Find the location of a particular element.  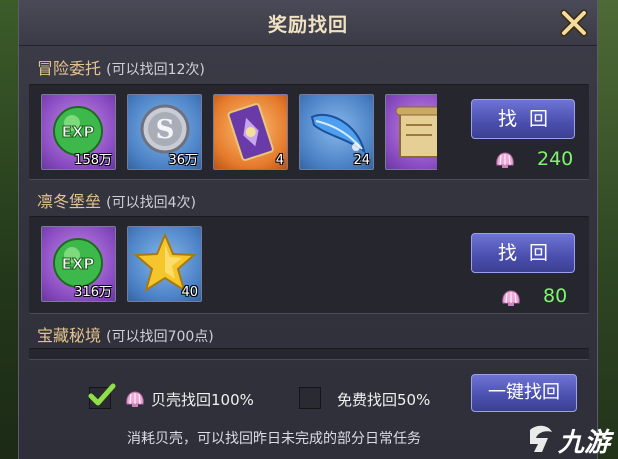

cost-value: 240 is located at coordinates (555, 159).